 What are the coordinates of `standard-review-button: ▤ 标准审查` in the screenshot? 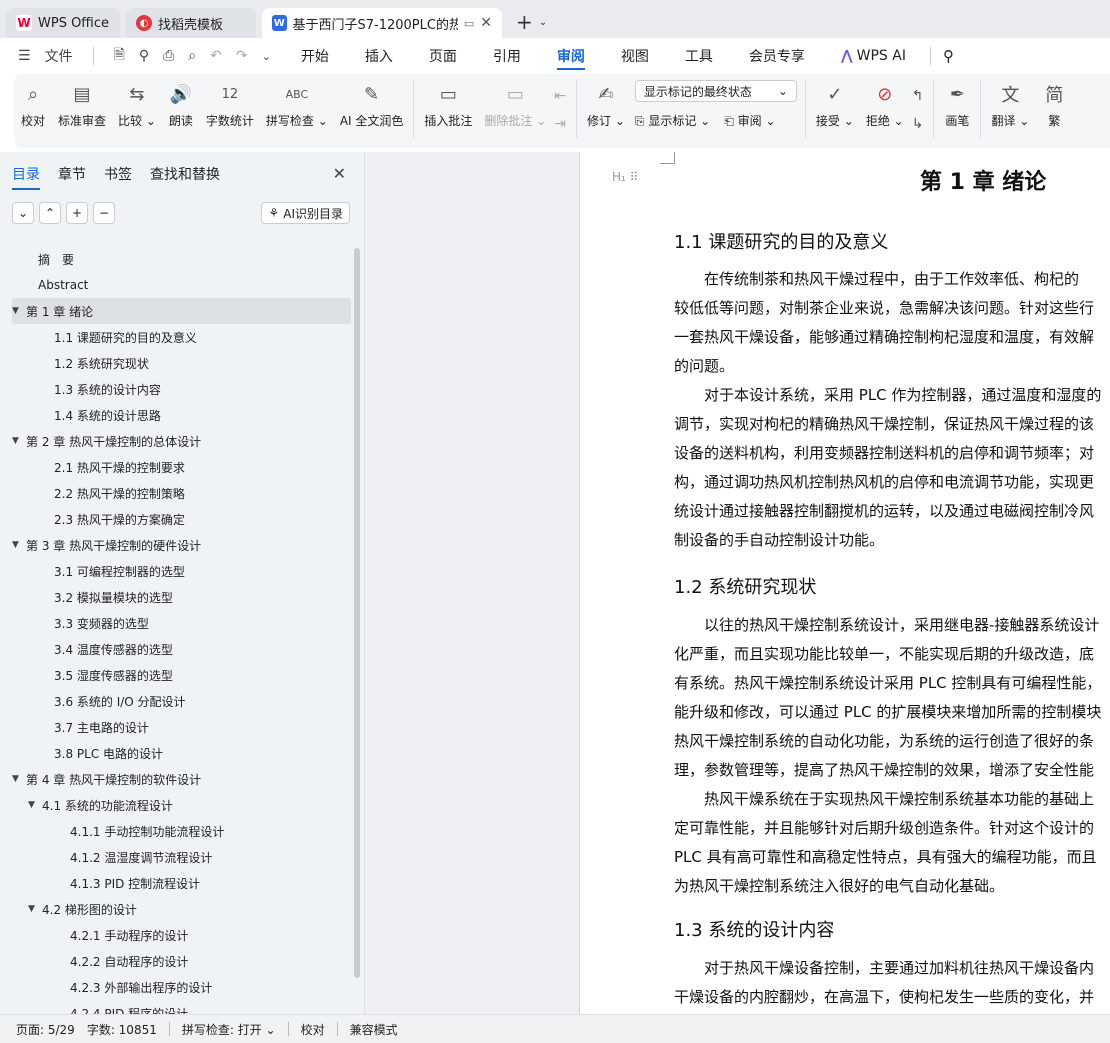 It's located at (82, 104).